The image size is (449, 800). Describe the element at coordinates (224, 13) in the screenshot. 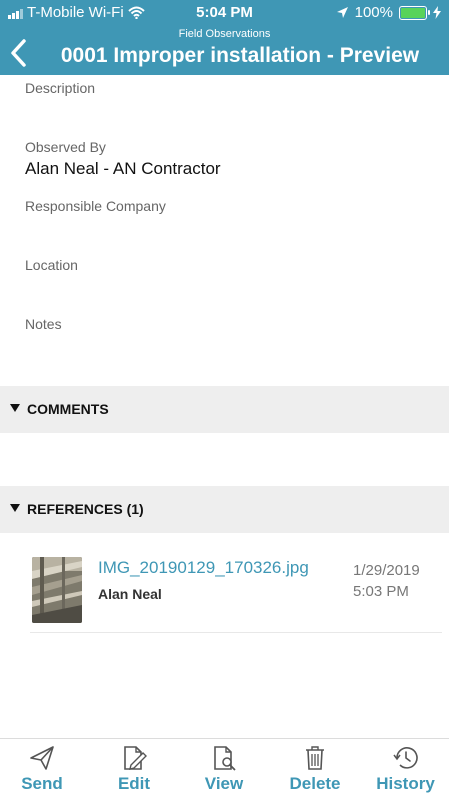

I see `status-bar: T-Mobile Wi-Fi 5:04 PM 100%` at that location.